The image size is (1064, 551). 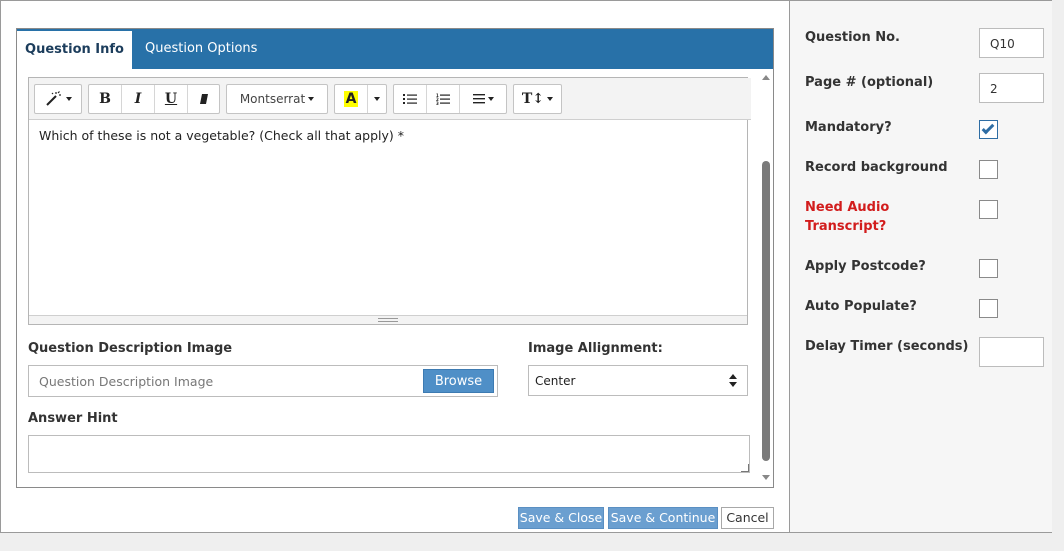 What do you see at coordinates (638, 380) in the screenshot?
I see `image-alignment-select: Center` at bounding box center [638, 380].